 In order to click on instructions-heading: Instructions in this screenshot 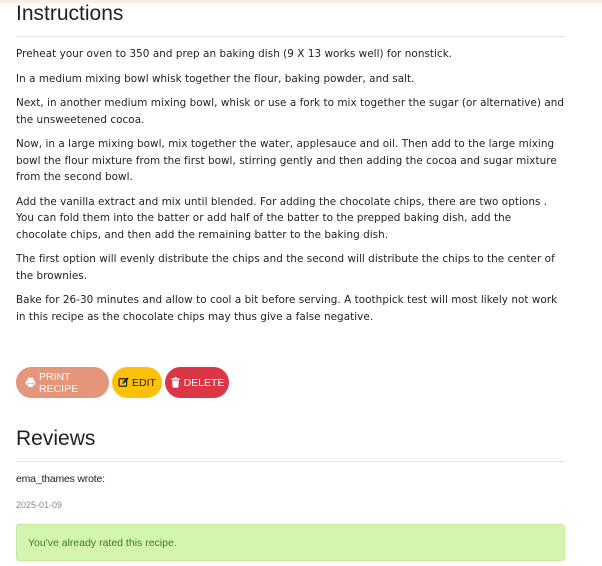, I will do `click(70, 13)`.